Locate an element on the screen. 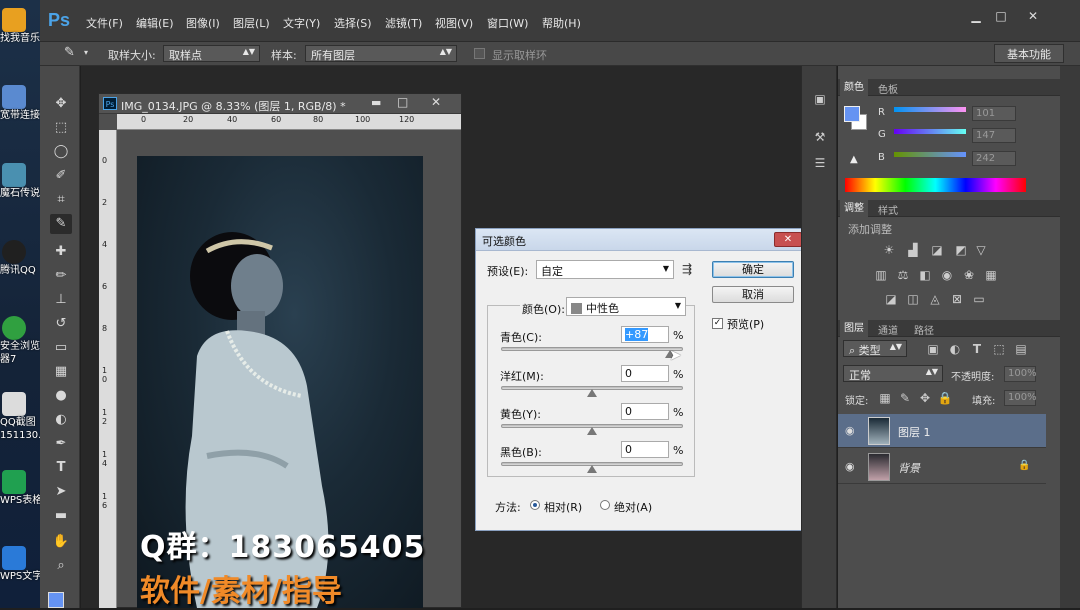 This screenshot has height=610, width=1080. desktop-icon-qq: 腾讯QQ is located at coordinates (20, 258).